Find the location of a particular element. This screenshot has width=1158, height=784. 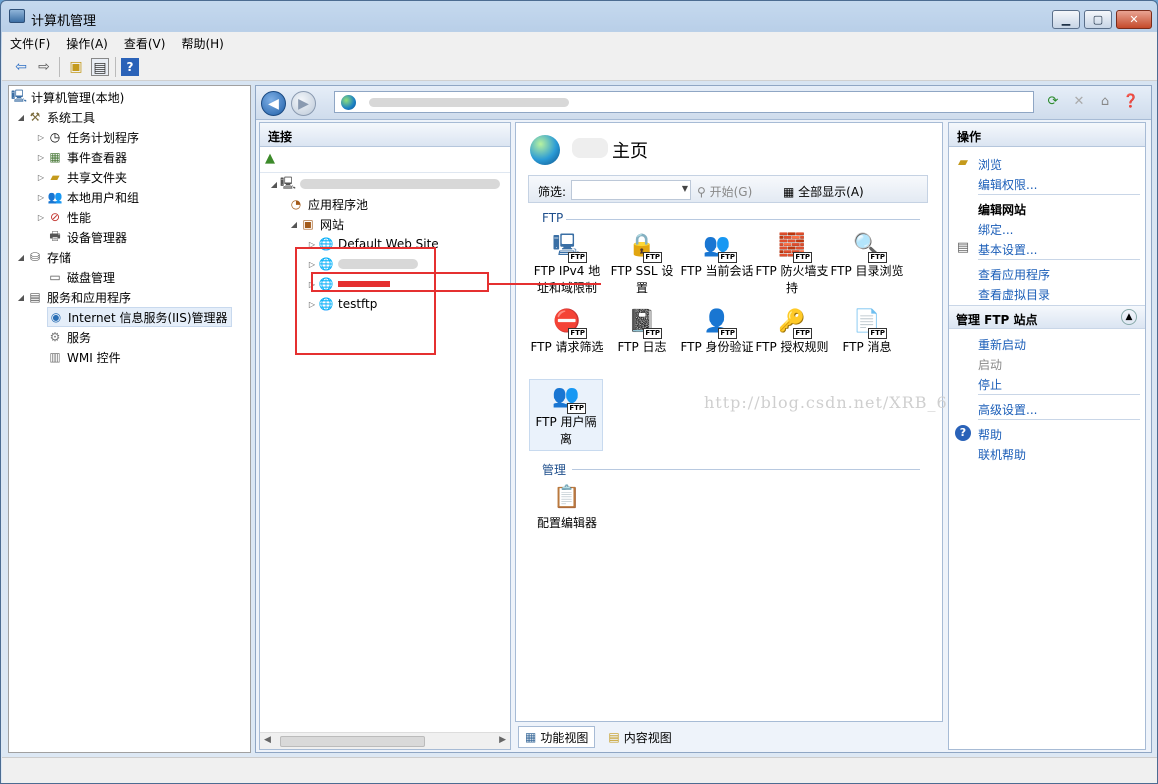

blurred-server-name is located at coordinates (400, 184).